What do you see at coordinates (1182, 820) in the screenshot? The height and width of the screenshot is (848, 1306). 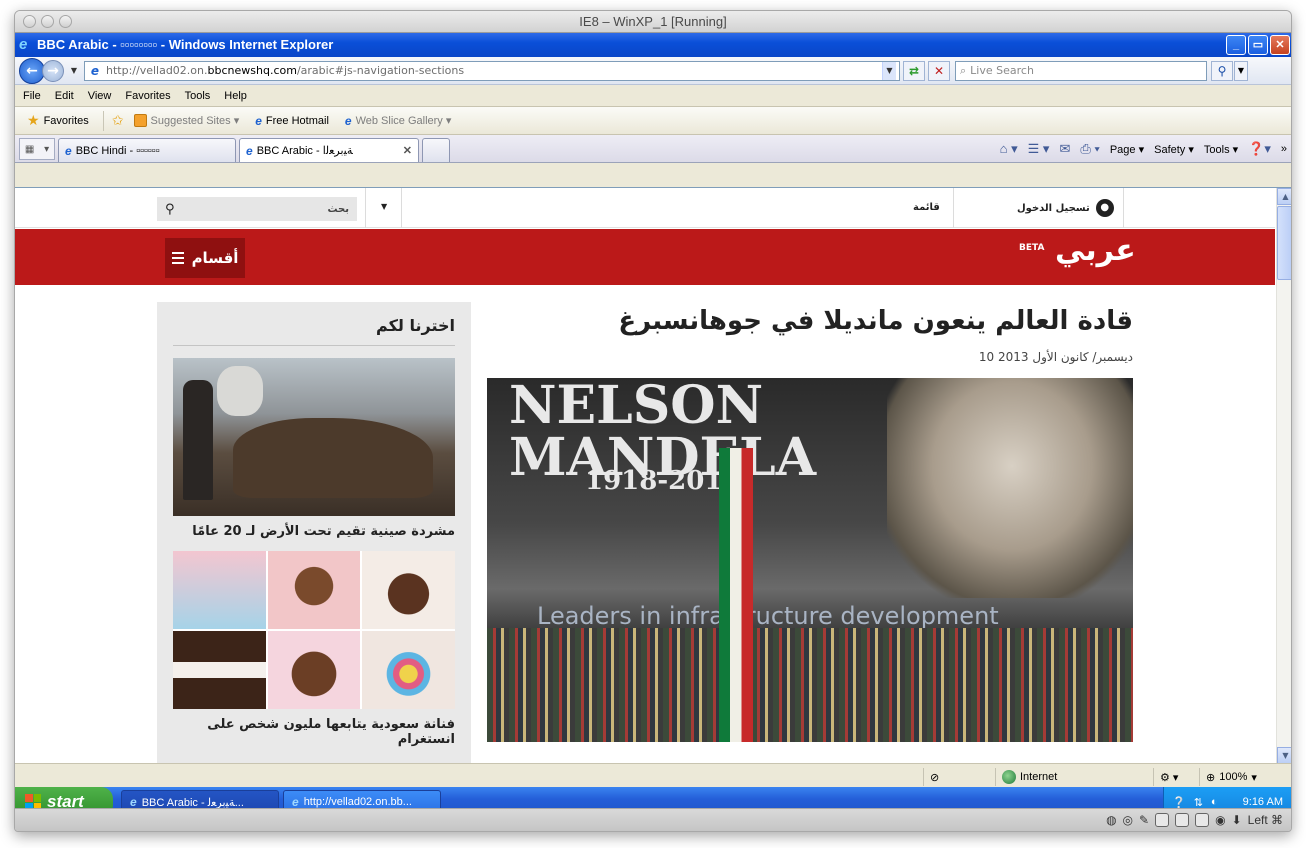 I see `shared-folder-icon` at bounding box center [1182, 820].